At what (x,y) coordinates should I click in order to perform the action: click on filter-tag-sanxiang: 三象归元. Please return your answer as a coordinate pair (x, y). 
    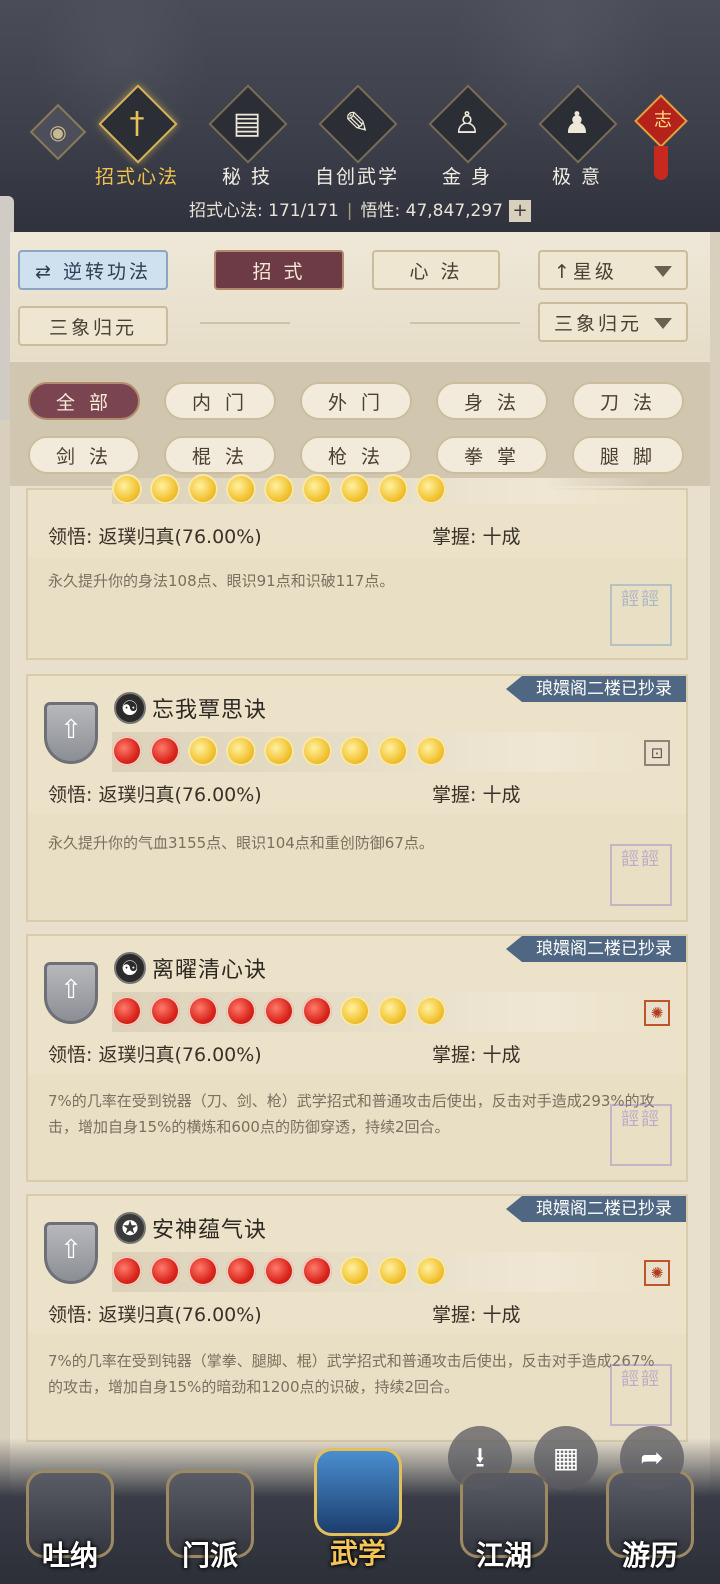
    Looking at the image, I should click on (93, 326).